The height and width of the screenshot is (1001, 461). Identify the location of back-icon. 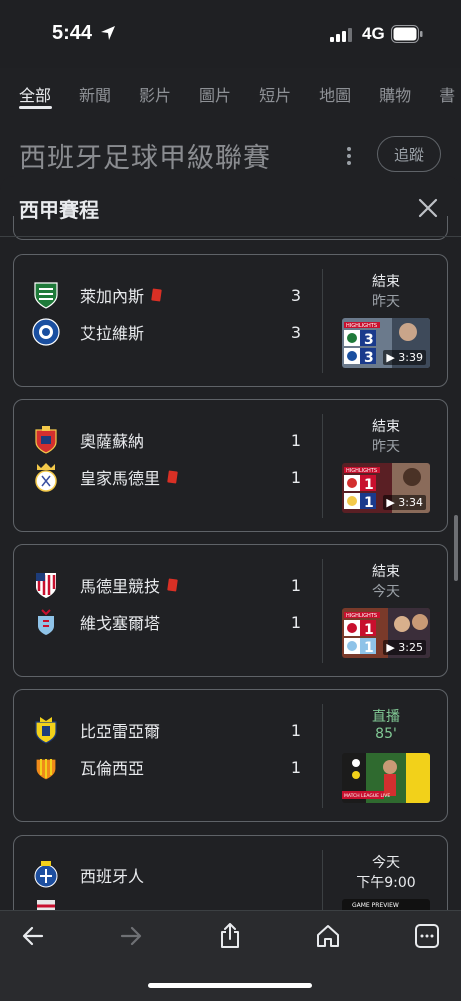
(33, 936).